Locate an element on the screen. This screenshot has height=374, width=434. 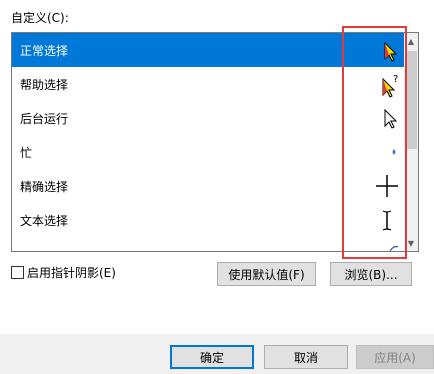
list-item-label: 正常选择 is located at coordinates (44, 50).